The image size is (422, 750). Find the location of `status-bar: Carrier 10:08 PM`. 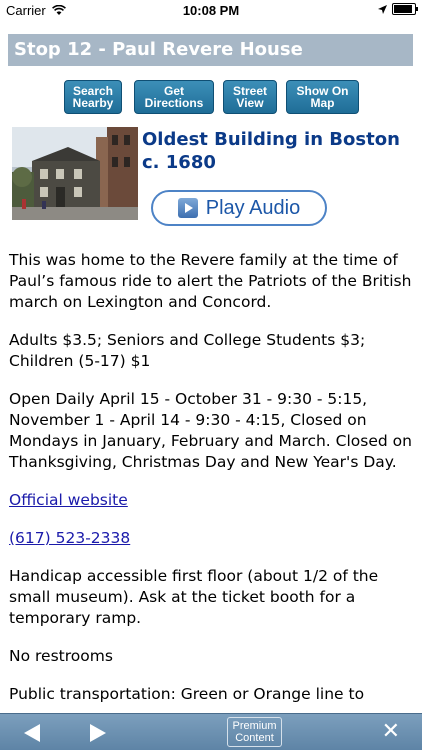

status-bar: Carrier 10:08 PM is located at coordinates (211, 11).